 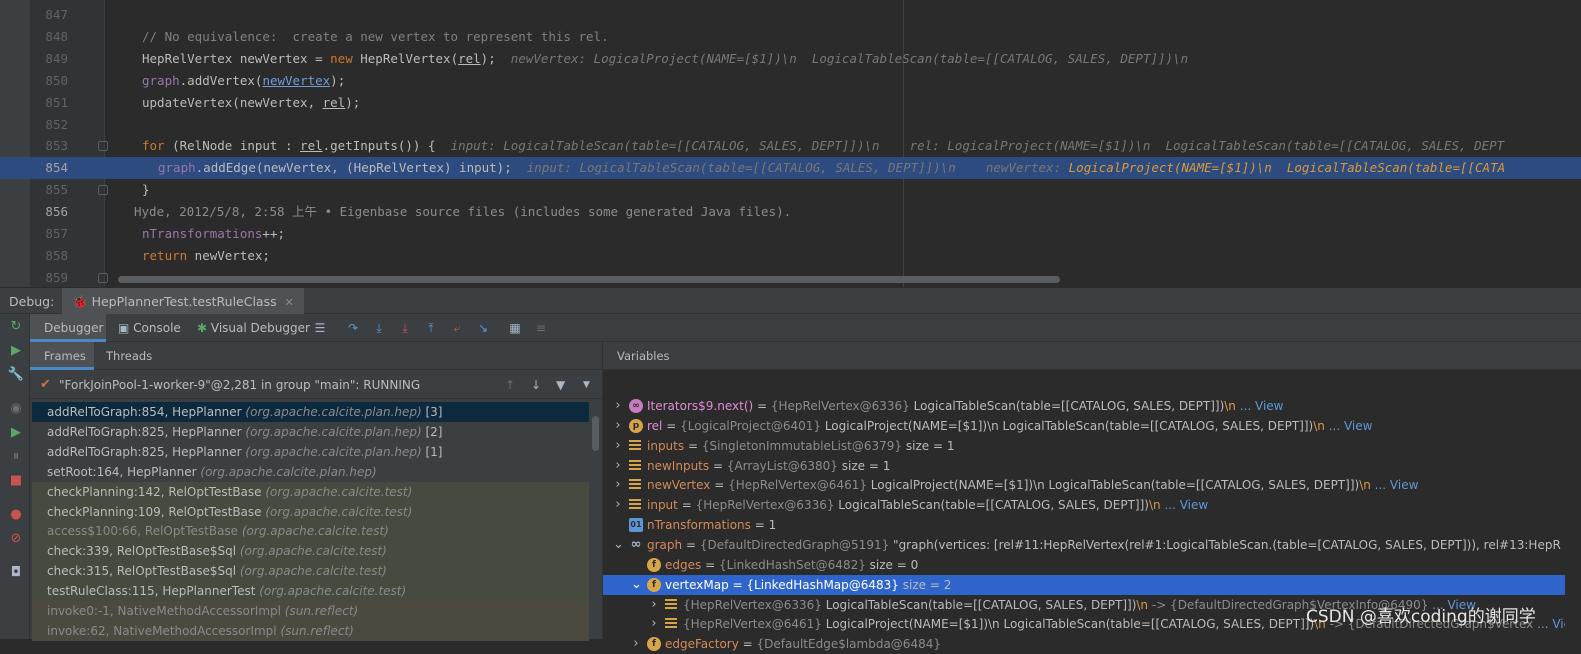 I want to click on editor-horizontal-scrollbar, so click(x=589, y=279).